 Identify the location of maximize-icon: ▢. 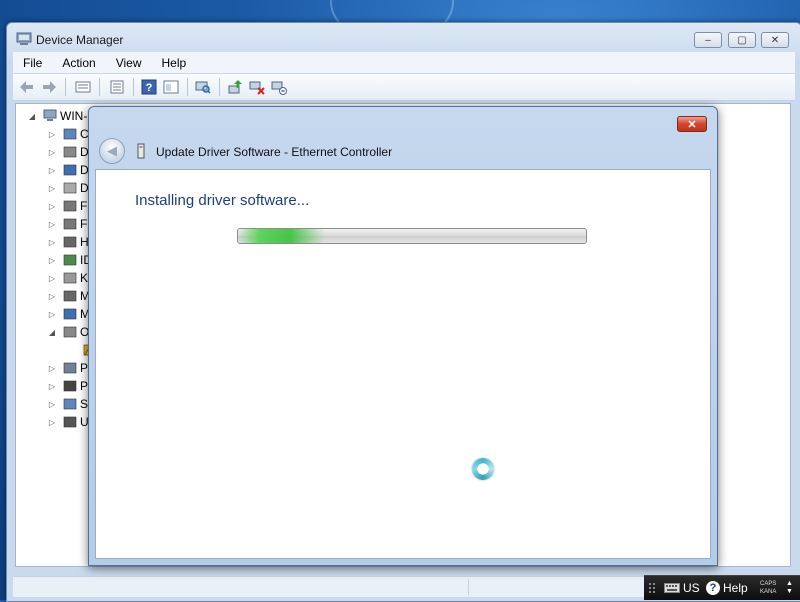
(742, 40).